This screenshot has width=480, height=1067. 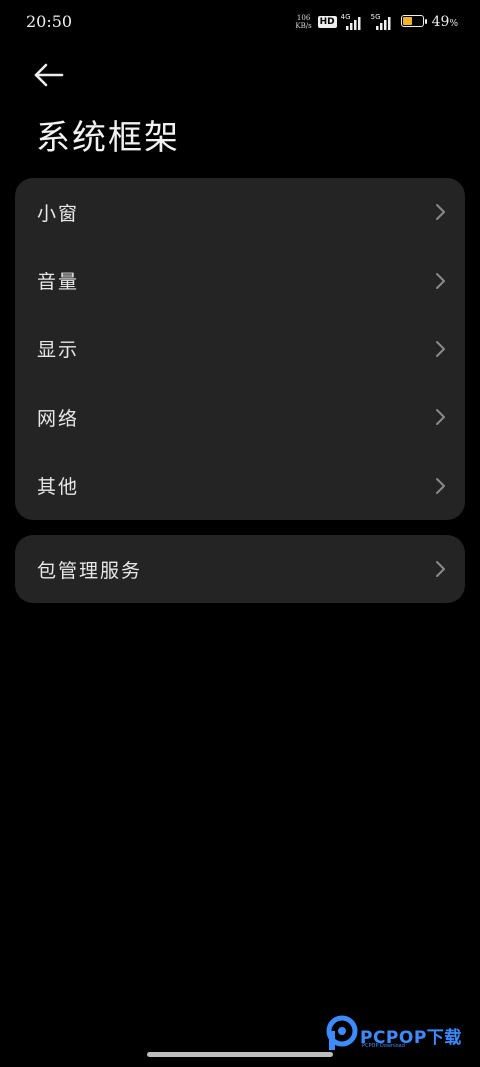 I want to click on signal-5g-icon: 5G, so click(x=383, y=21).